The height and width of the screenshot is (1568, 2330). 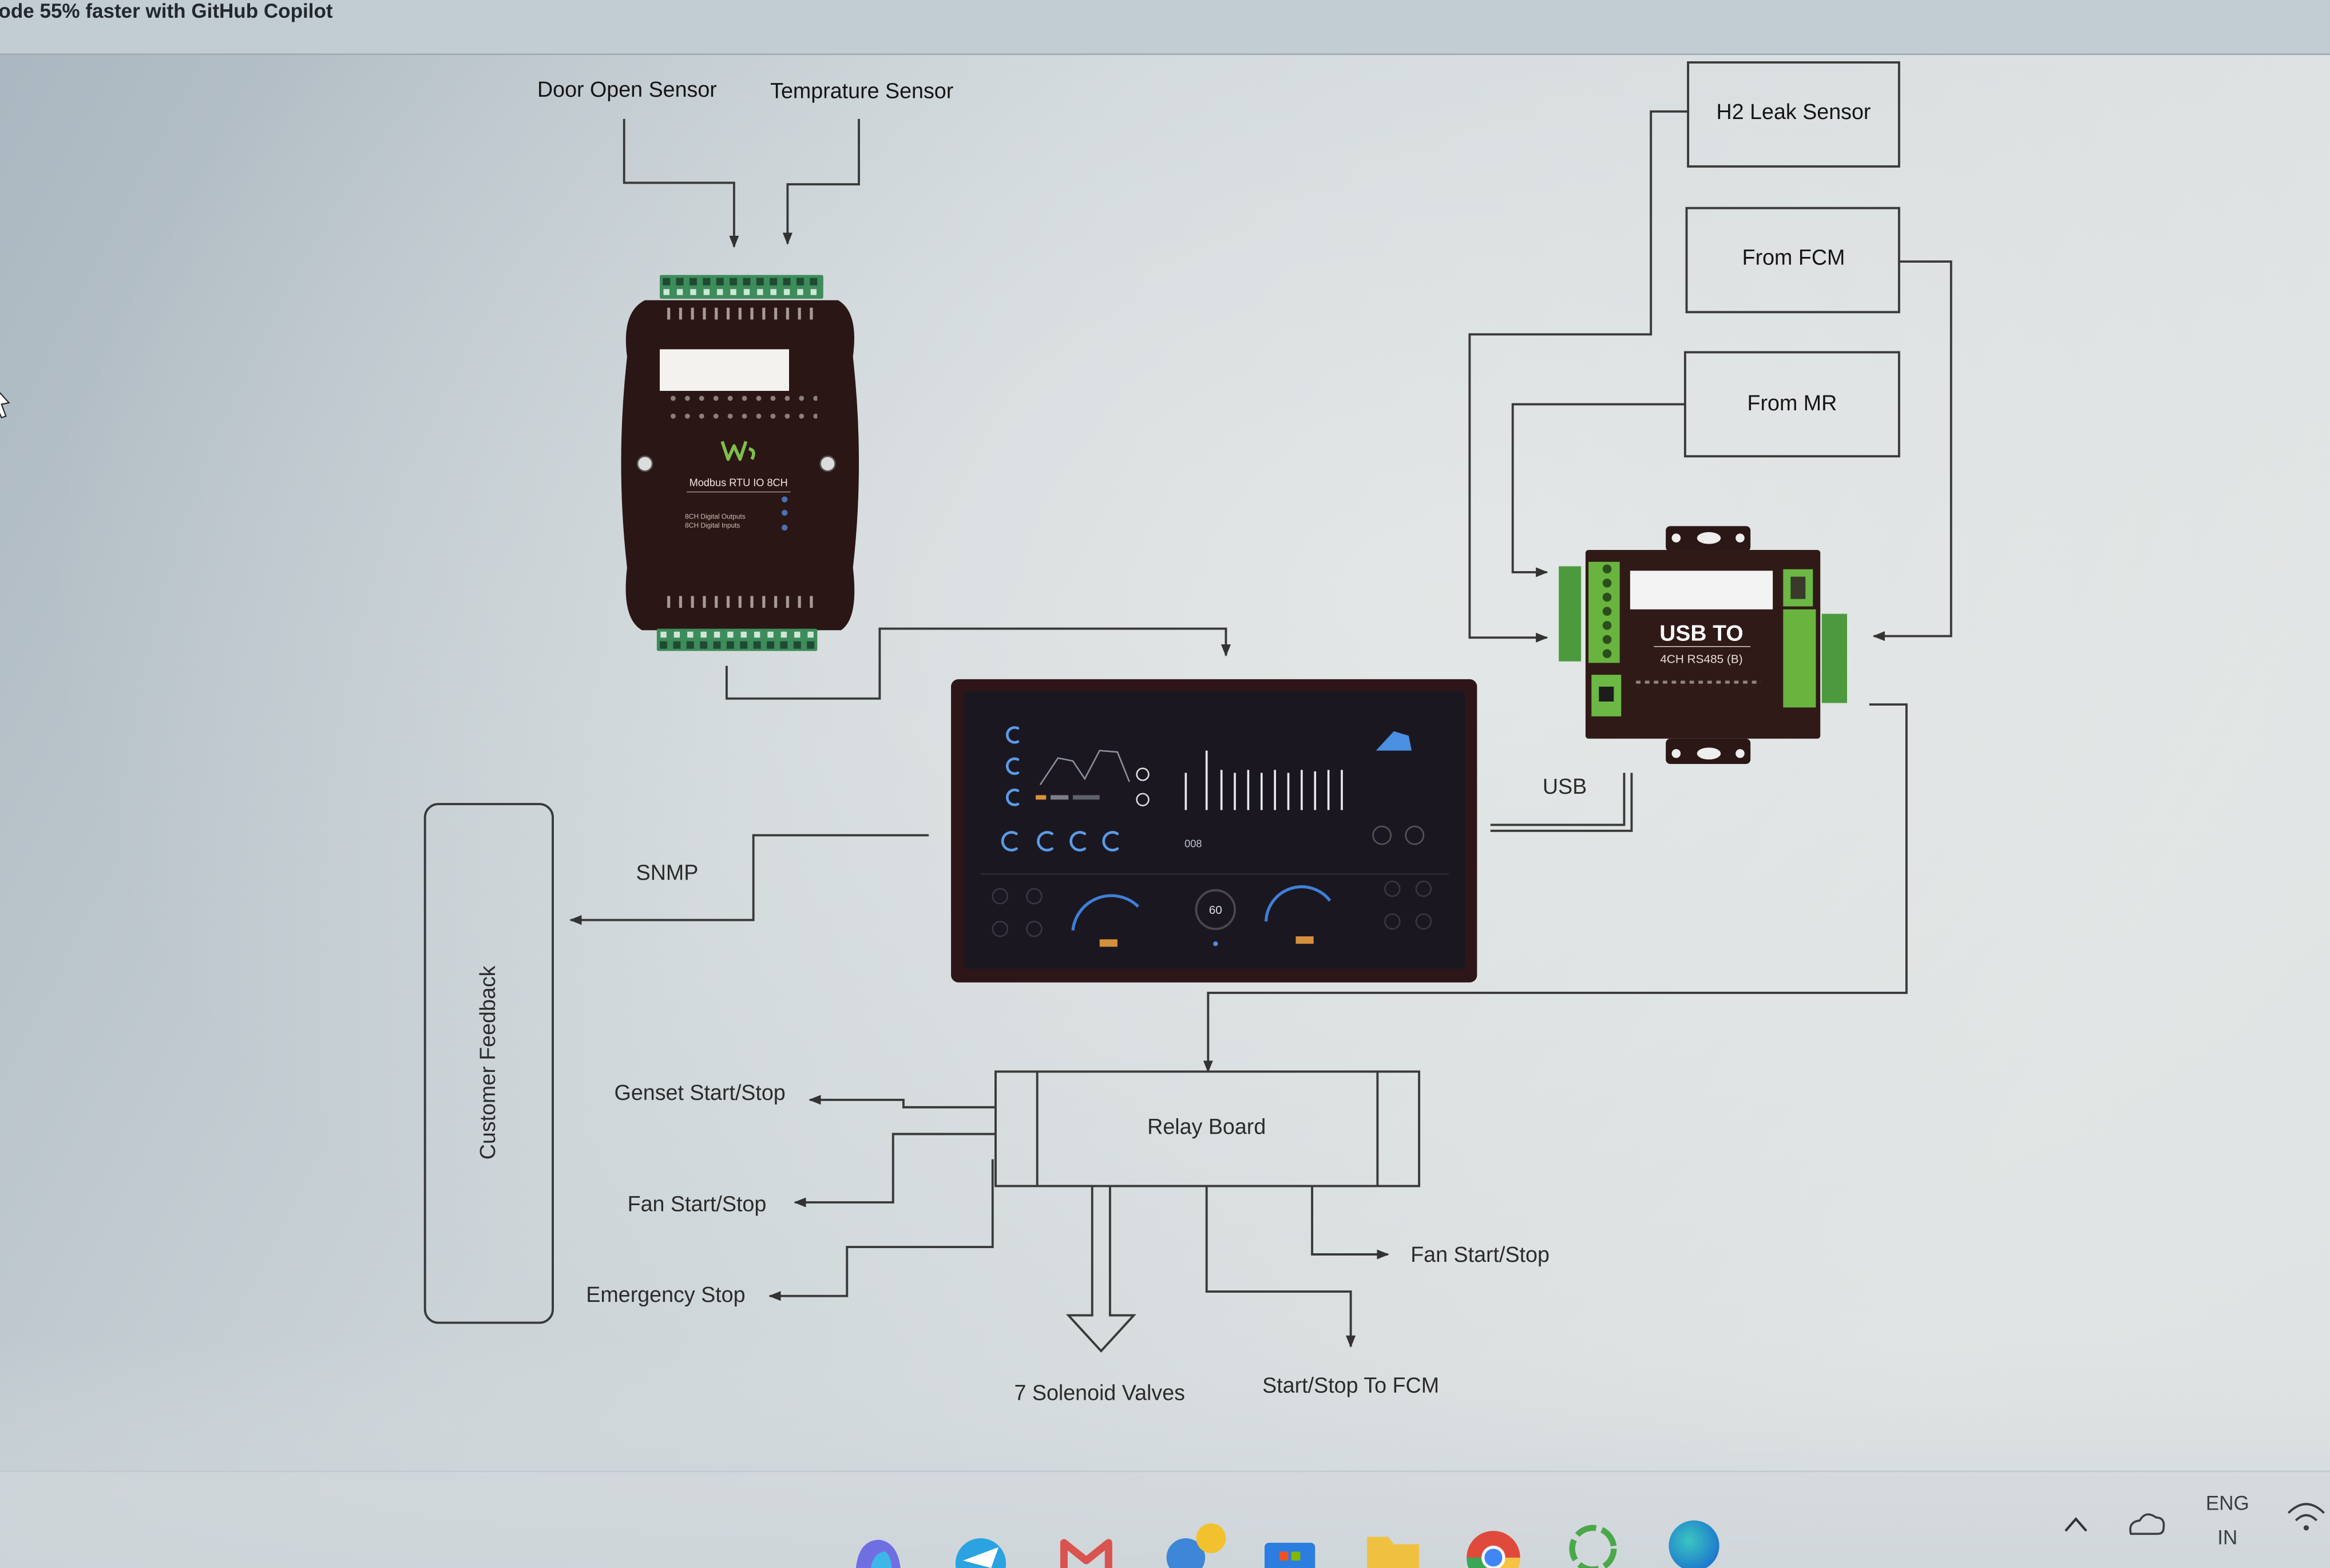 I want to click on display-grey-chip, so click(x=1060, y=797).